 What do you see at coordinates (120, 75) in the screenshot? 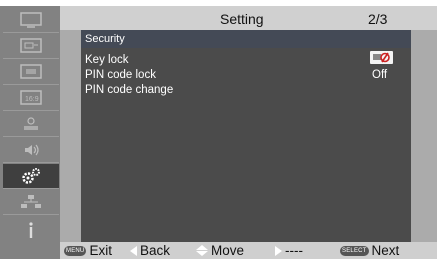
I see `setting-row-pin-code-lock: PIN code lock` at bounding box center [120, 75].